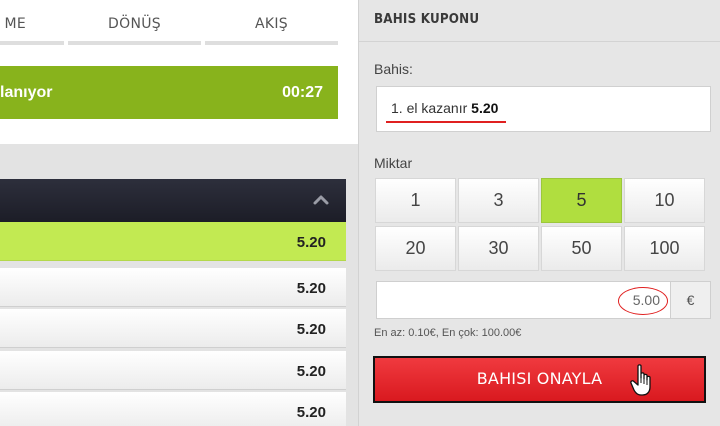 Image resolution: width=720 pixels, height=426 pixels. Describe the element at coordinates (173, 200) in the screenshot. I see `odds-list-header` at that location.